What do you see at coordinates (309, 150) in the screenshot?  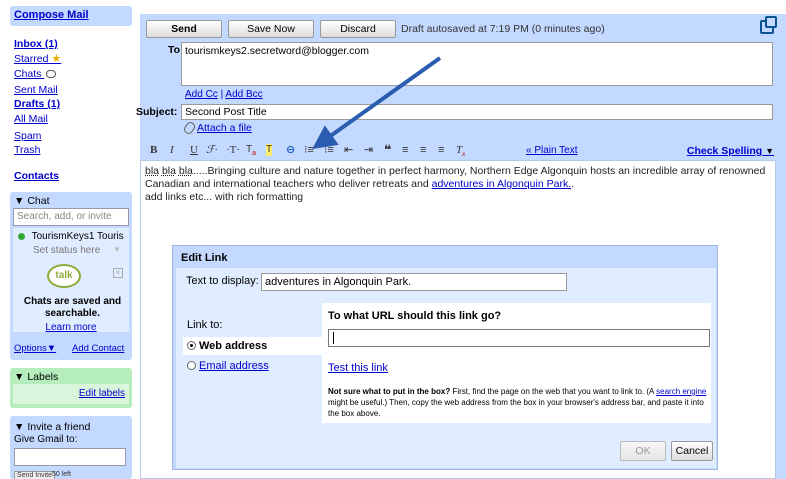 I see `numbered-list-icon: ⁝≡` at bounding box center [309, 150].